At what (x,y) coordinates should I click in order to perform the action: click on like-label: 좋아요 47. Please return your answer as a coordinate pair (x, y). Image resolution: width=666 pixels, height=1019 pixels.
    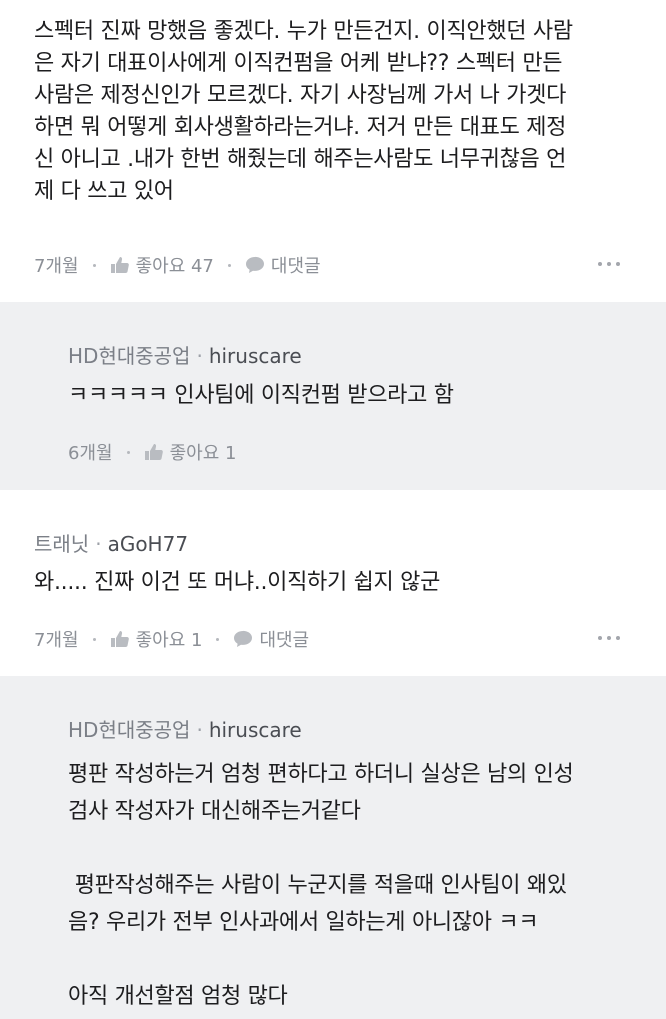
    Looking at the image, I should click on (174, 266).